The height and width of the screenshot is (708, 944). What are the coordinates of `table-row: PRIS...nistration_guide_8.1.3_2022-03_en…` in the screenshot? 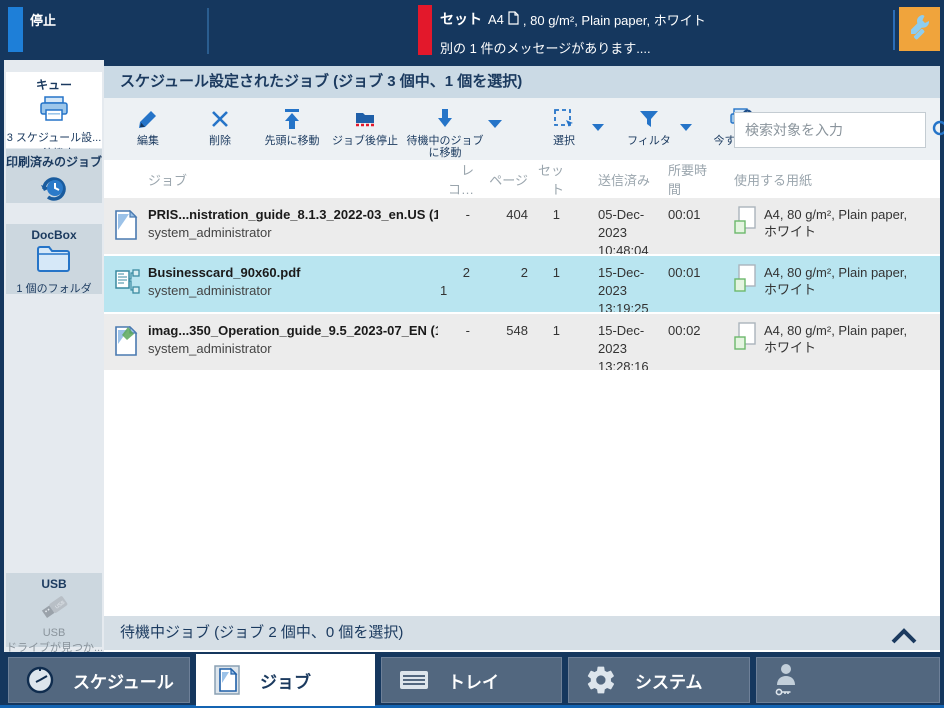 It's located at (522, 226).